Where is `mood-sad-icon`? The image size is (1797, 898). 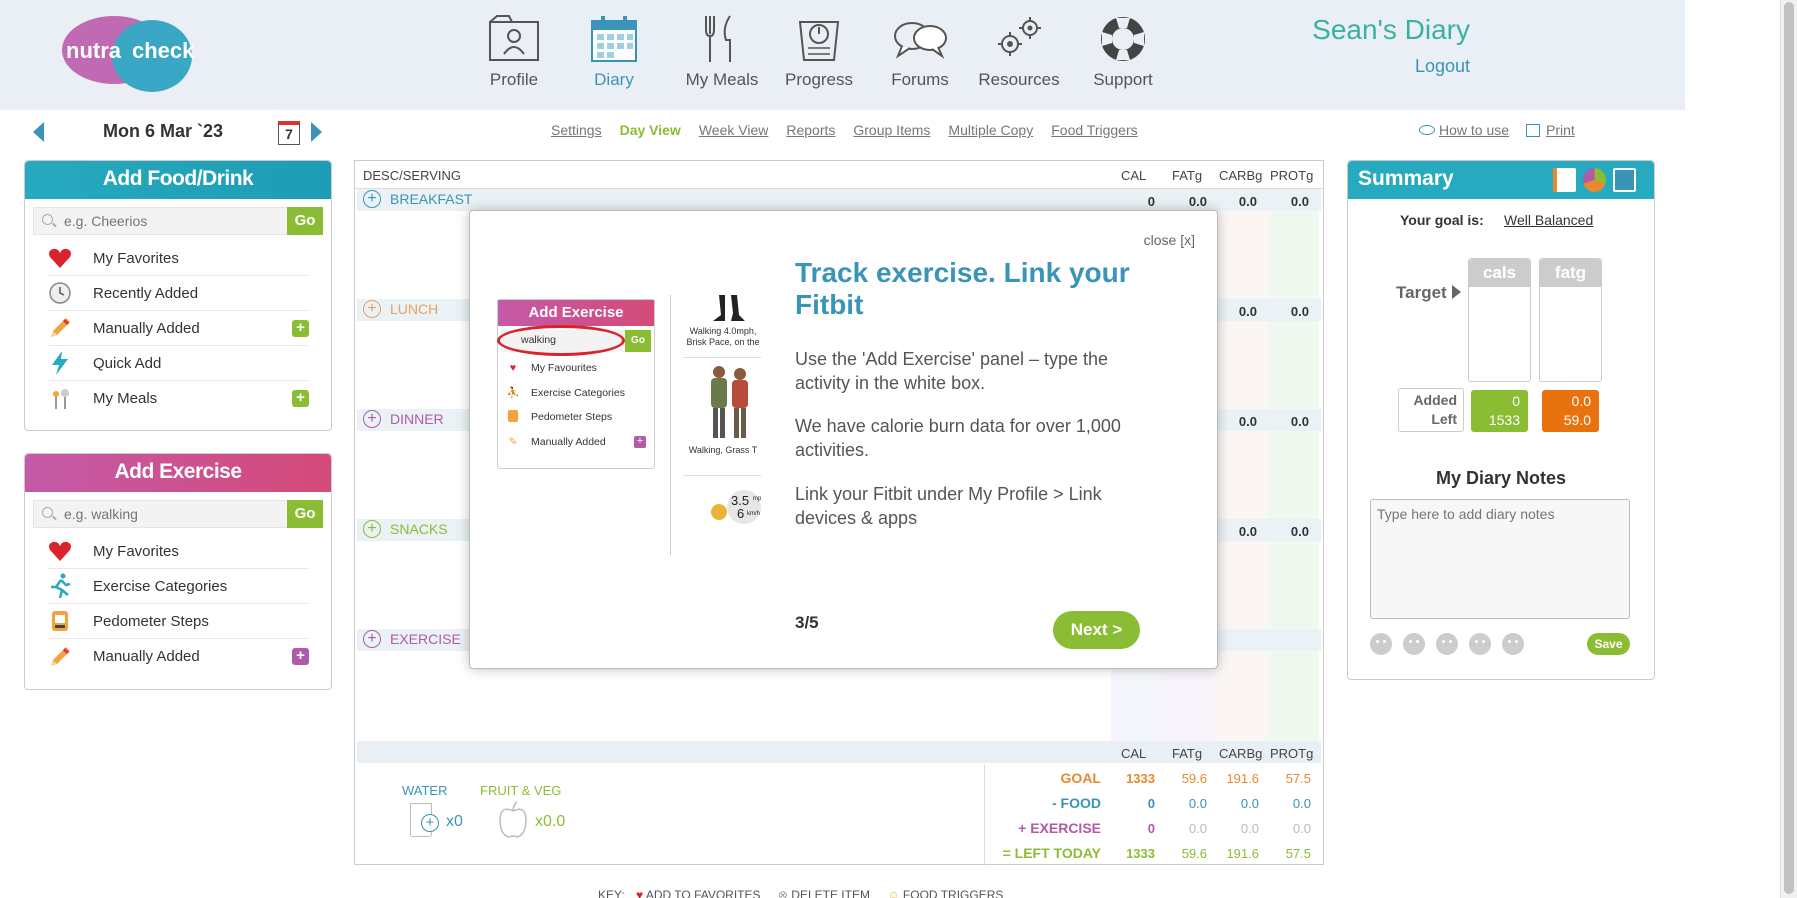 mood-sad-icon is located at coordinates (1480, 644).